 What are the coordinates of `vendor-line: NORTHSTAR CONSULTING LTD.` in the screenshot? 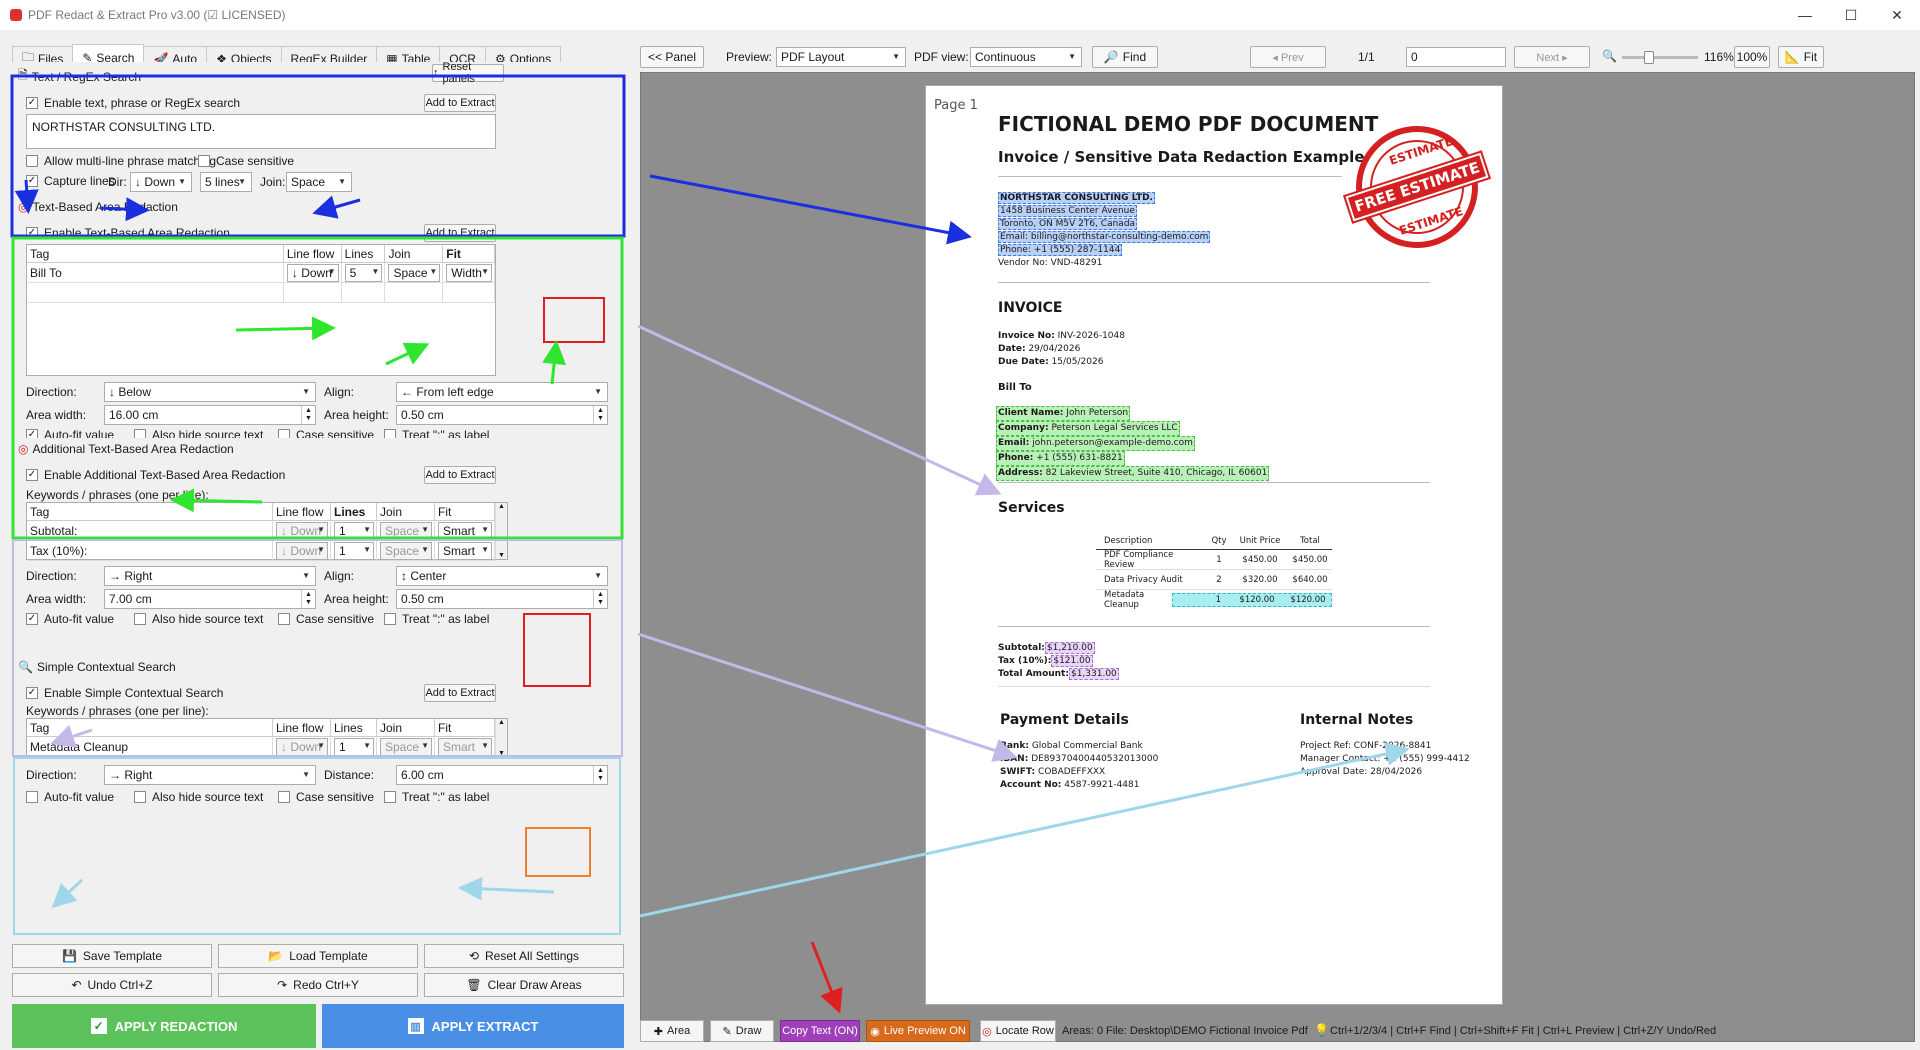 It's located at (1104, 198).